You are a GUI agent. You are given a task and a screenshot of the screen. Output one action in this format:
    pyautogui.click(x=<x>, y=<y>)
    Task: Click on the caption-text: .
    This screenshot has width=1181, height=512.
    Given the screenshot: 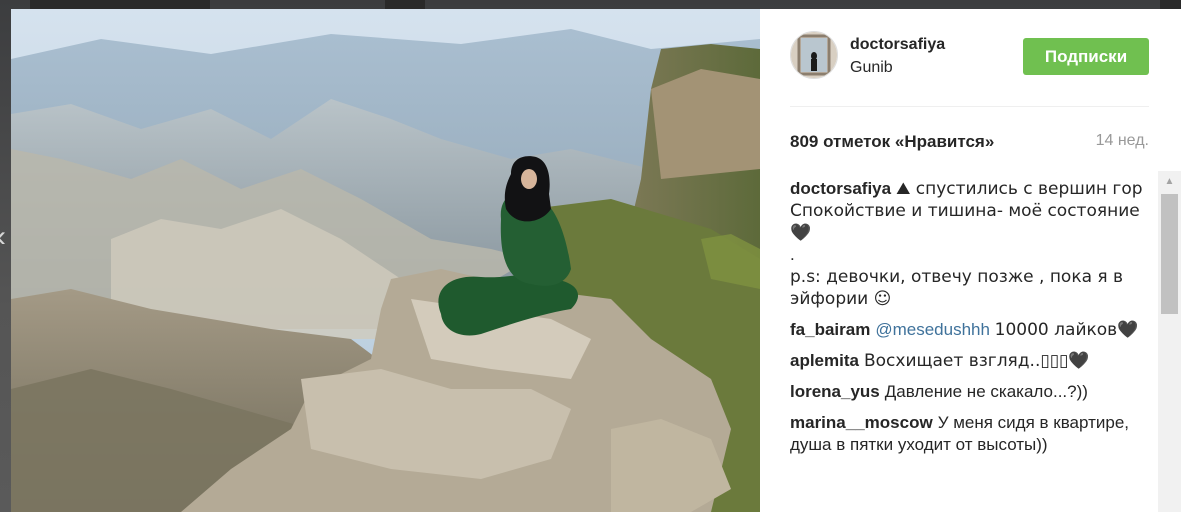 What is the action you would take?
    pyautogui.click(x=792, y=254)
    